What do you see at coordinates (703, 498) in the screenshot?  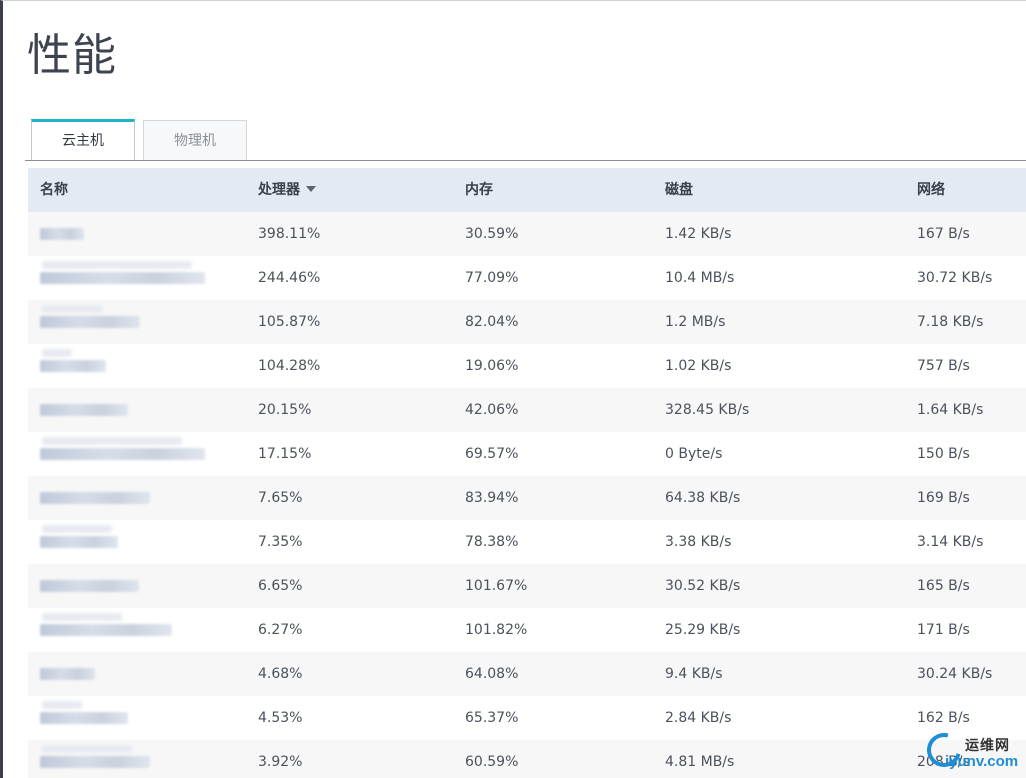 I see `disk-value: 64.38 KB/s` at bounding box center [703, 498].